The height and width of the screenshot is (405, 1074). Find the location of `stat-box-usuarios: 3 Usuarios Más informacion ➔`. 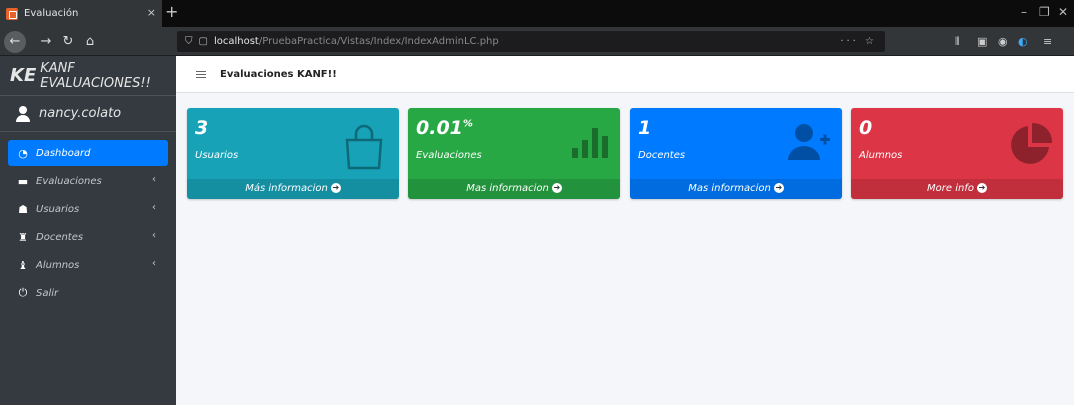

stat-box-usuarios: 3 Usuarios Más informacion ➔ is located at coordinates (293, 153).